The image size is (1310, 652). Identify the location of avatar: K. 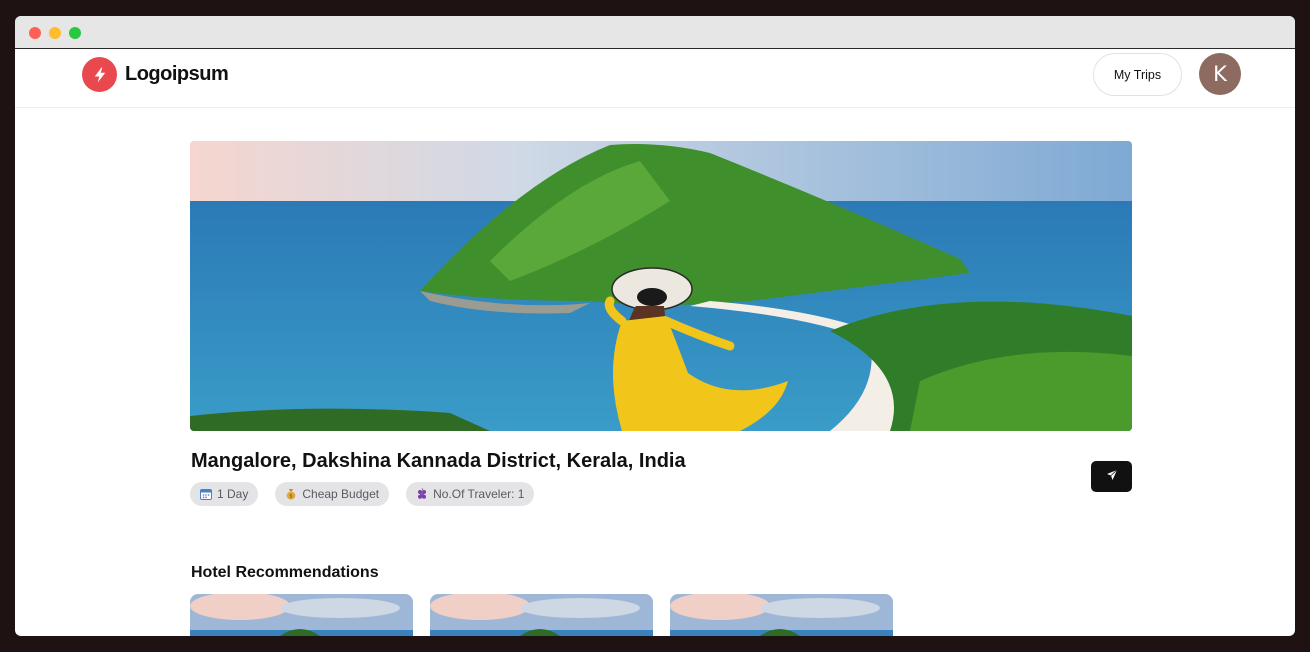
(1220, 74).